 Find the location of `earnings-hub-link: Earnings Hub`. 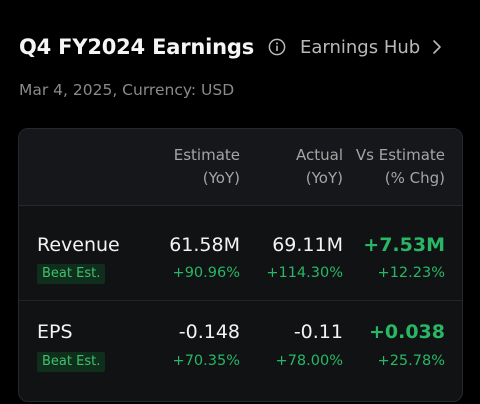

earnings-hub-link: Earnings Hub is located at coordinates (372, 47).